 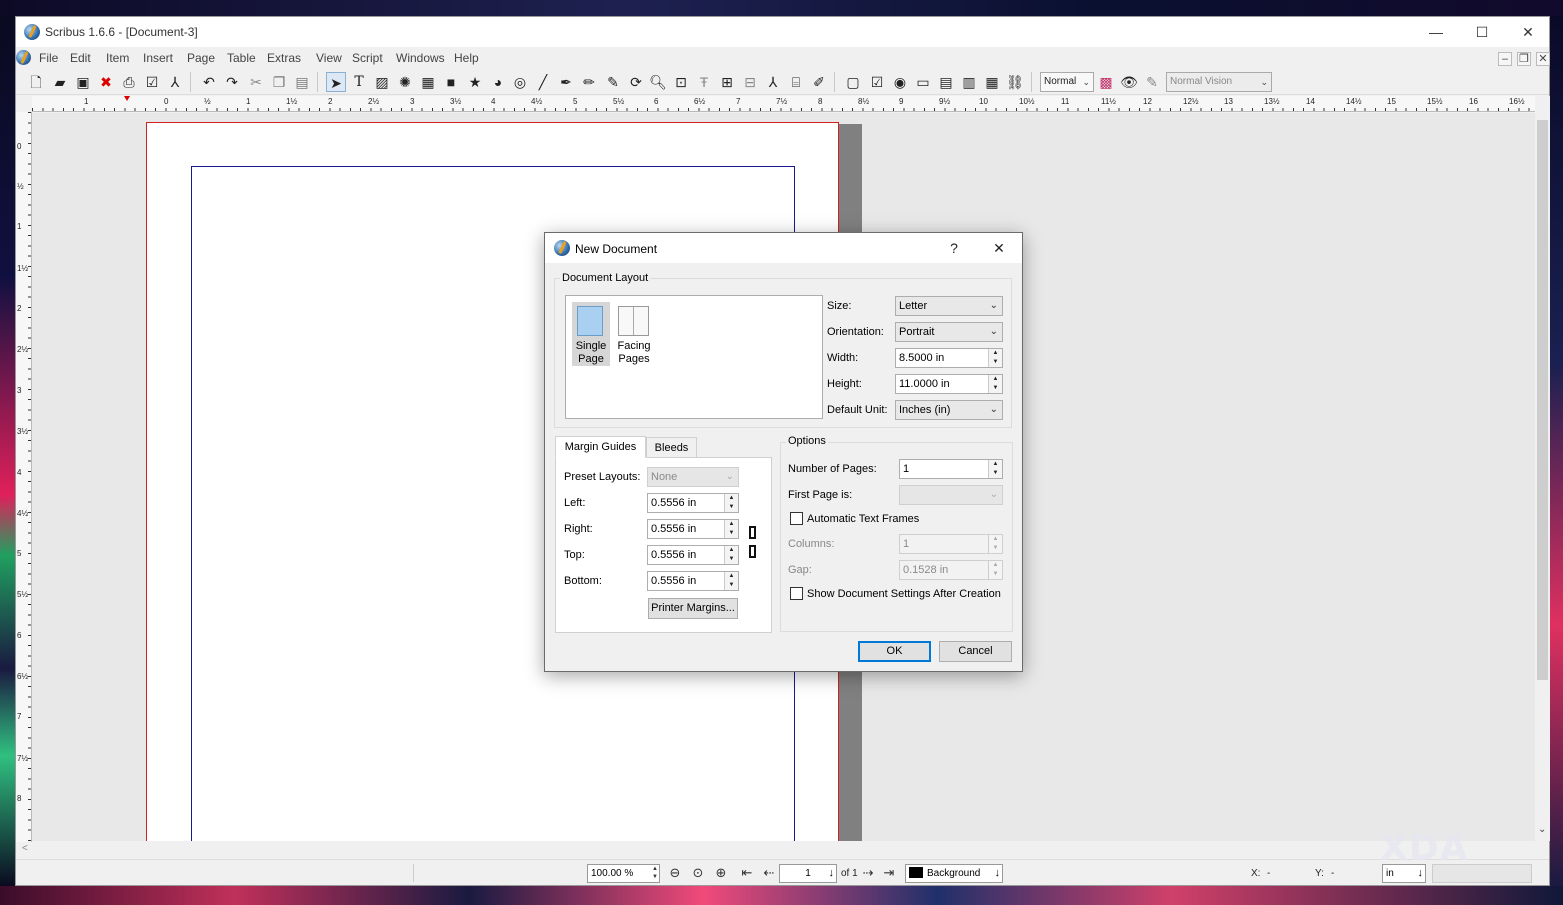 I want to click on open-document-icon: ▰, so click(x=60, y=82).